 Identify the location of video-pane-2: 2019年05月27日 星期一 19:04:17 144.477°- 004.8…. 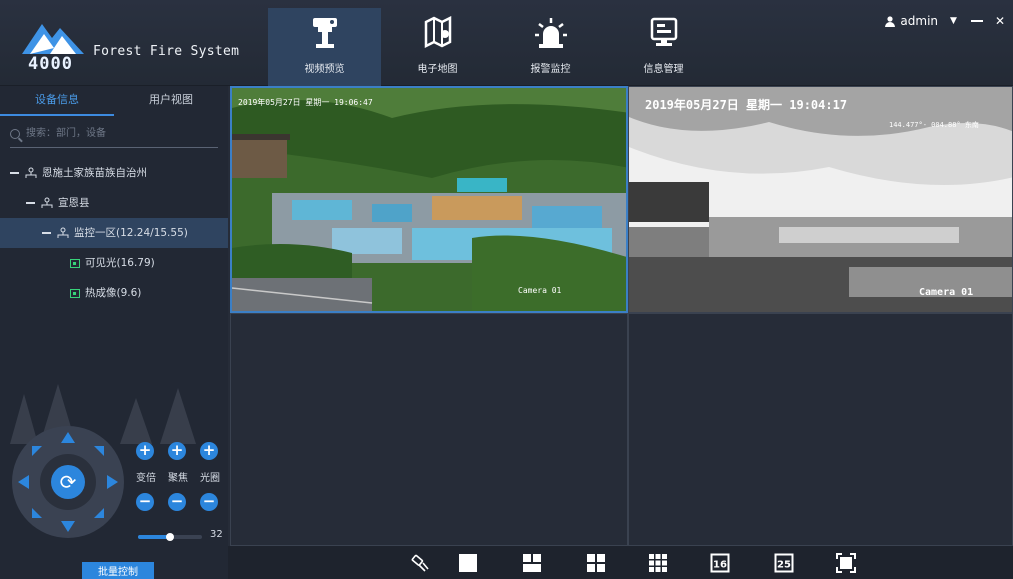
(820, 199).